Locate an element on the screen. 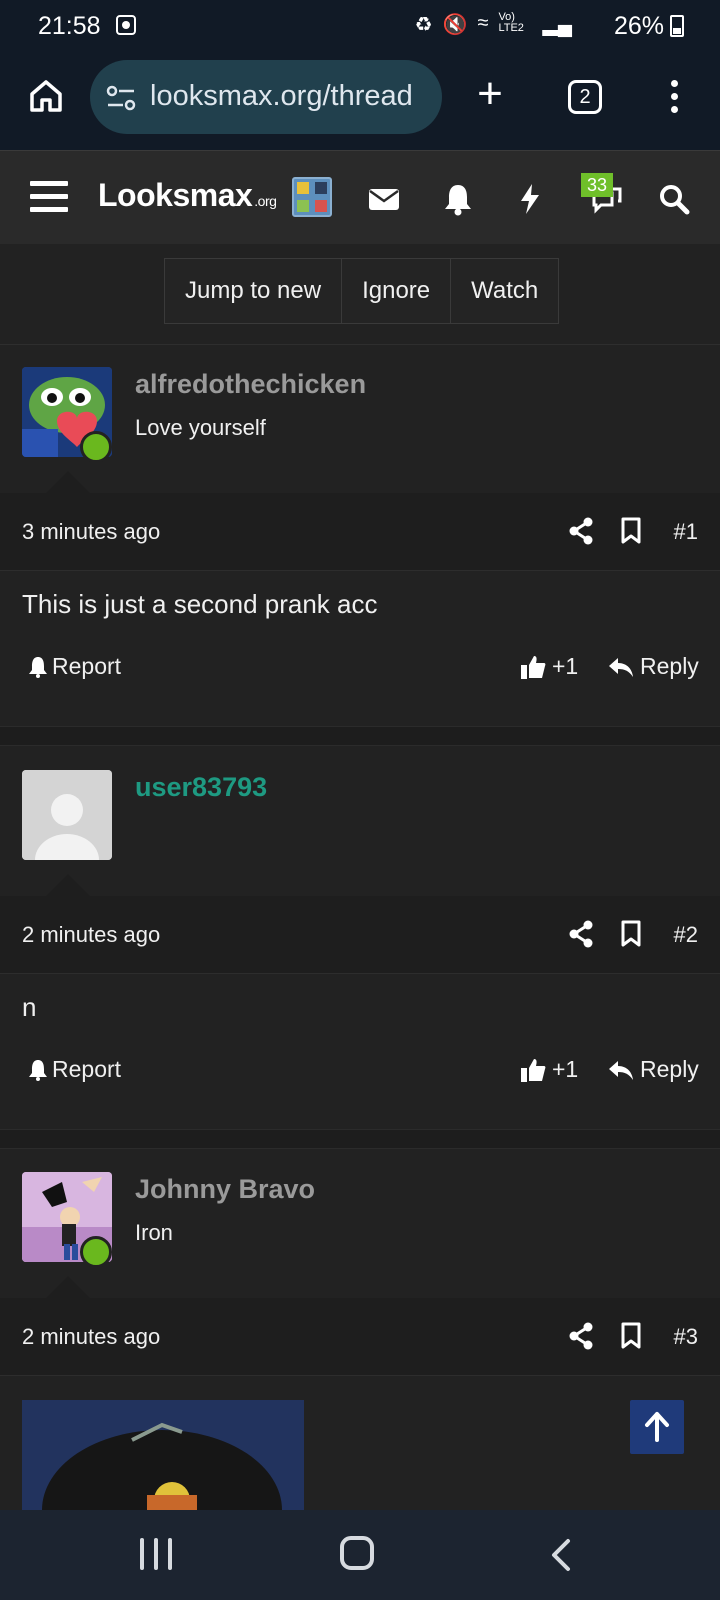  arrow-up-icon is located at coordinates (657, 1427).